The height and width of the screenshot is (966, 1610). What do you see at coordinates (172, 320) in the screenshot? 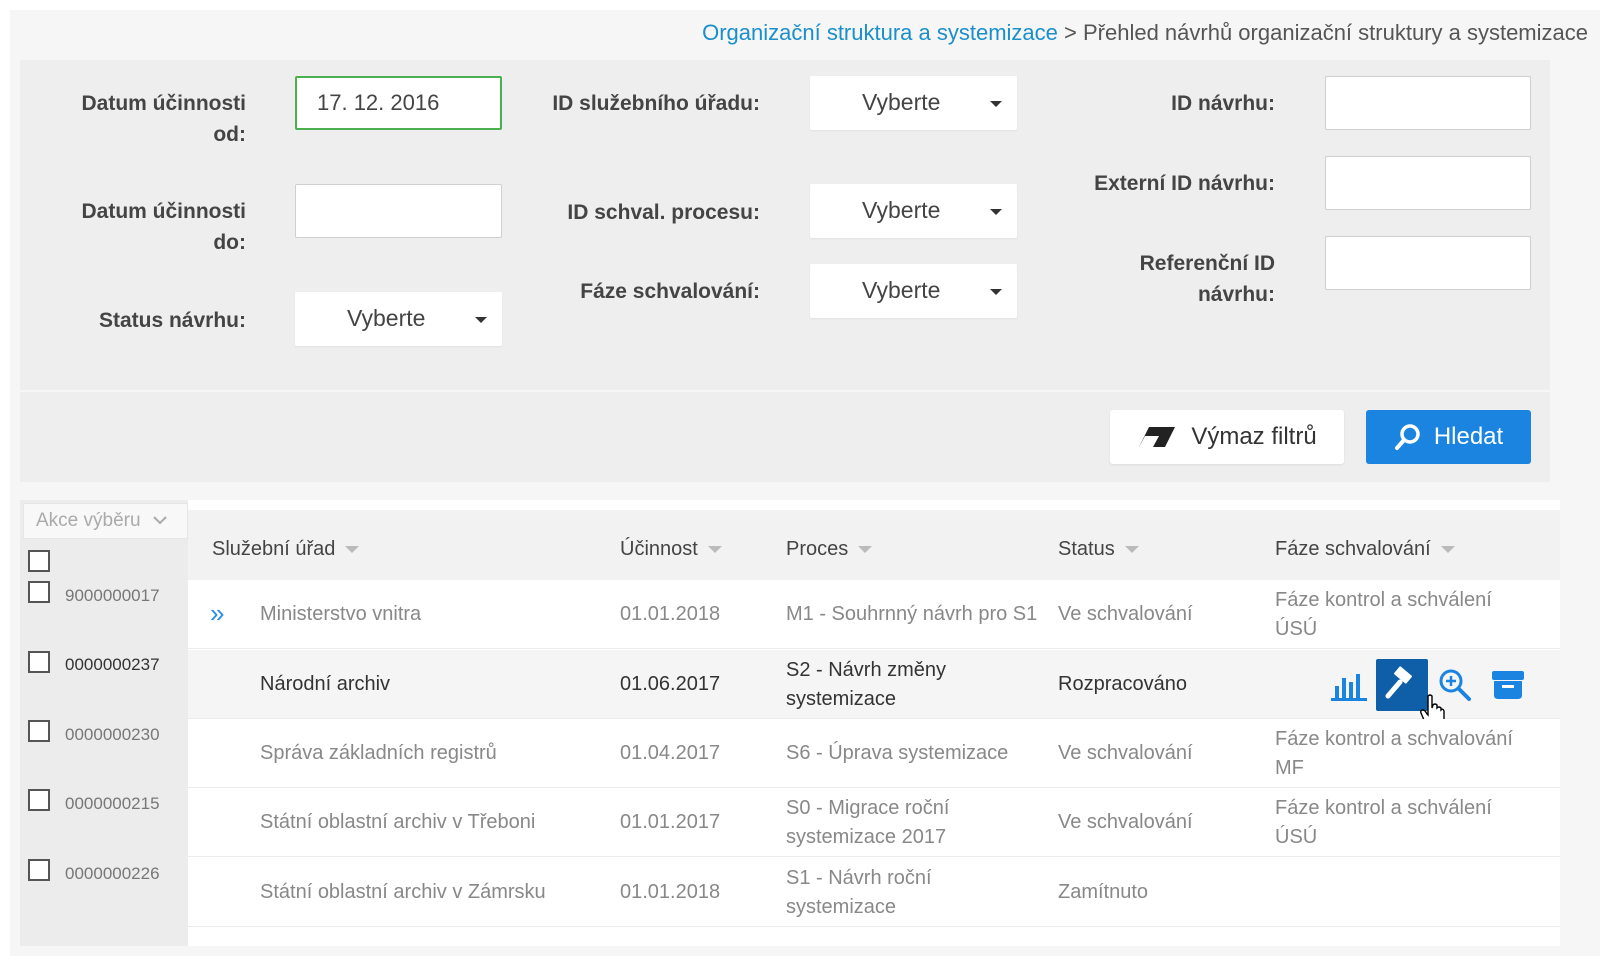
I see `status-label: Status návrhu:` at bounding box center [172, 320].